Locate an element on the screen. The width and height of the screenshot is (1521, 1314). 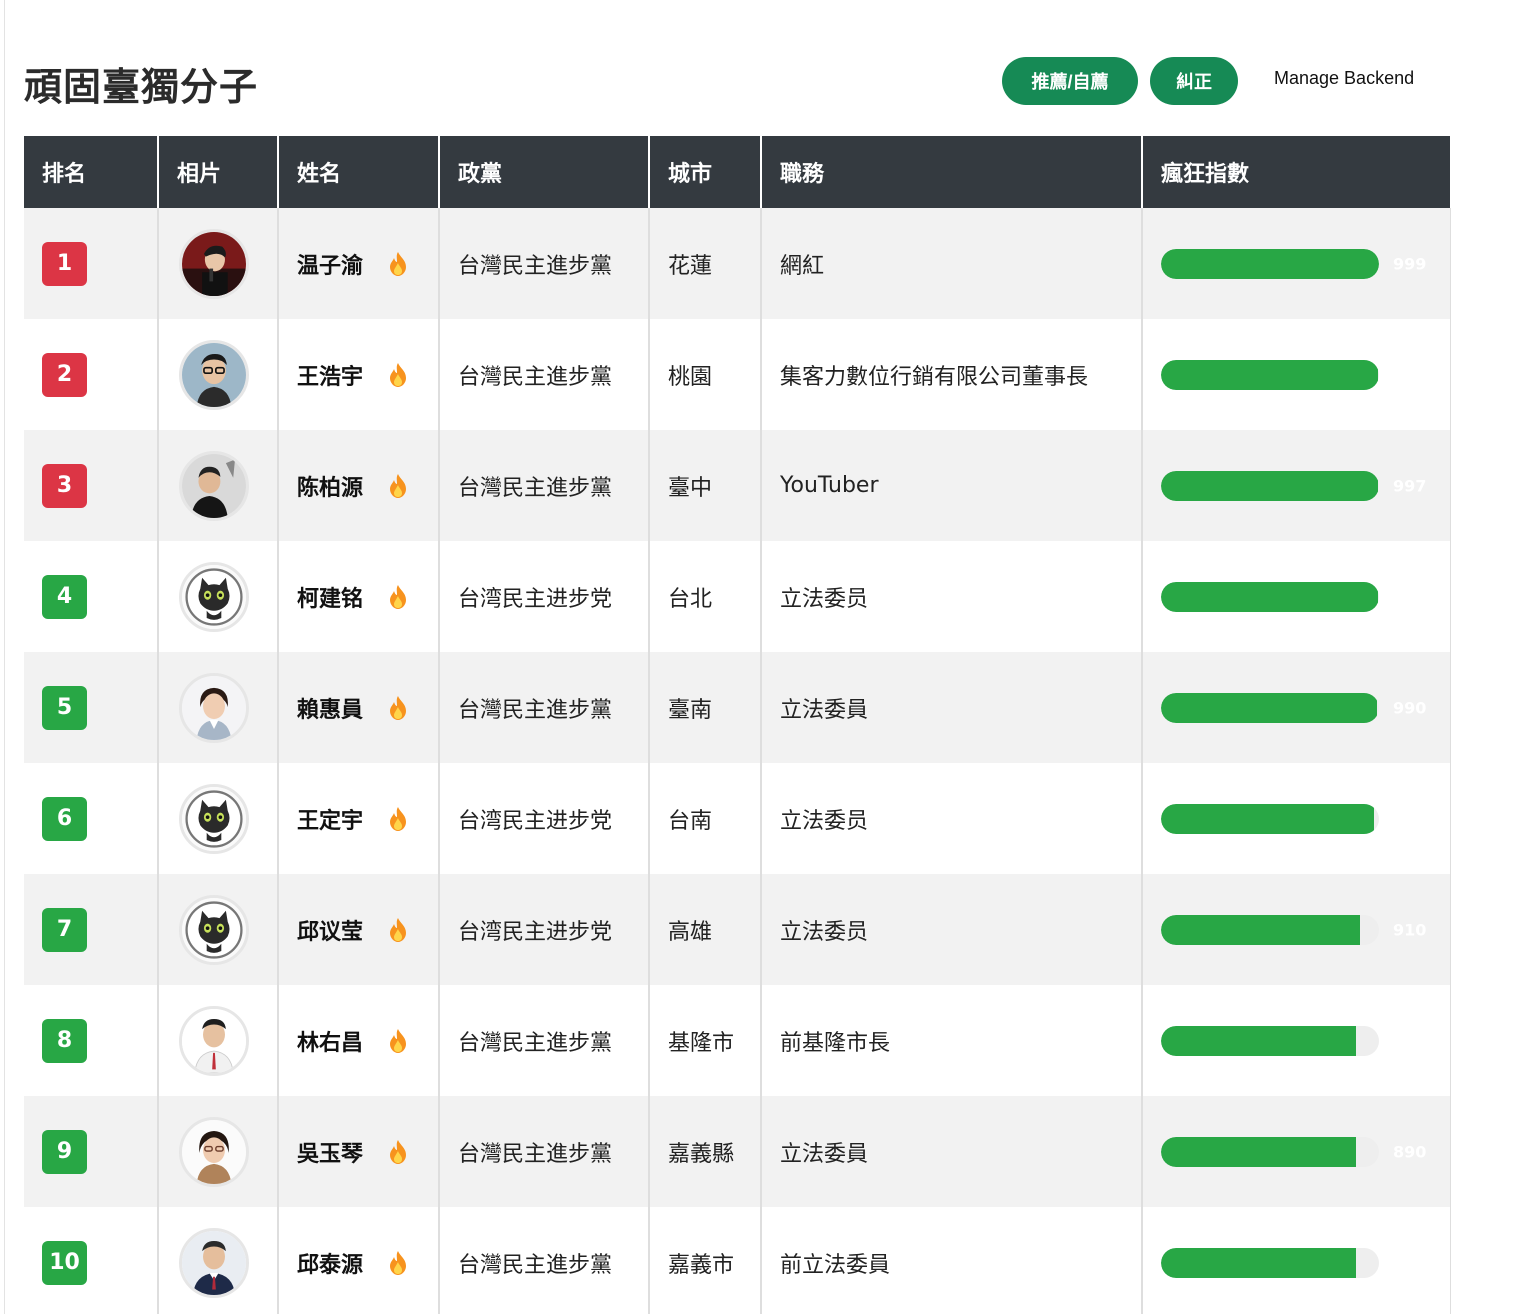
table-row: 3 陈柏源 台灣民主進步黨 臺中 YouTuber 997 is located at coordinates (737, 485).